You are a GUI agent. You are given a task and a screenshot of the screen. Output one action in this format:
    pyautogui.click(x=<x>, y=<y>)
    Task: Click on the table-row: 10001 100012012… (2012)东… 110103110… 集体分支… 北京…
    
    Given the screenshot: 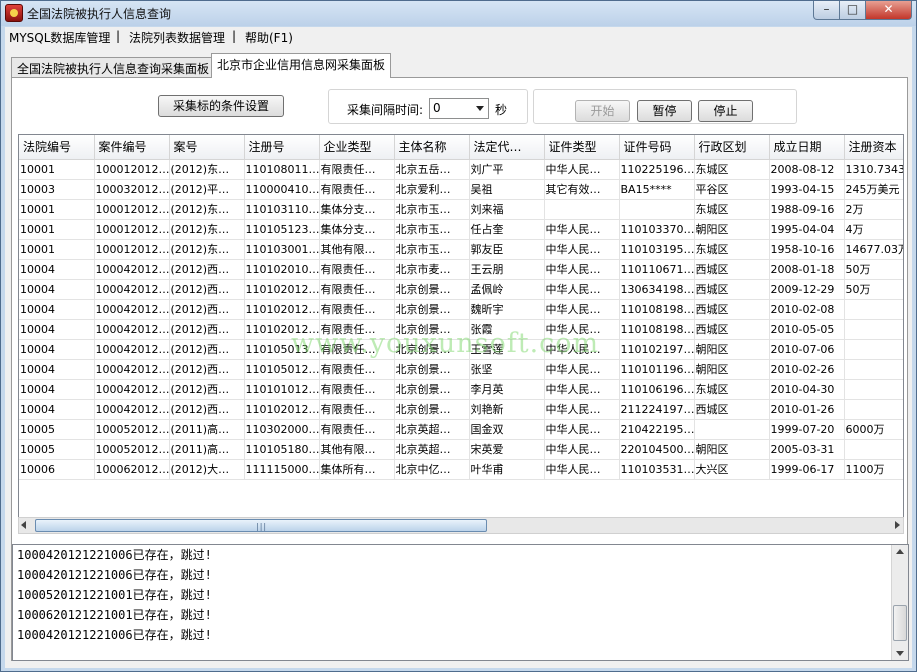 What is the action you would take?
    pyautogui.click(x=461, y=209)
    